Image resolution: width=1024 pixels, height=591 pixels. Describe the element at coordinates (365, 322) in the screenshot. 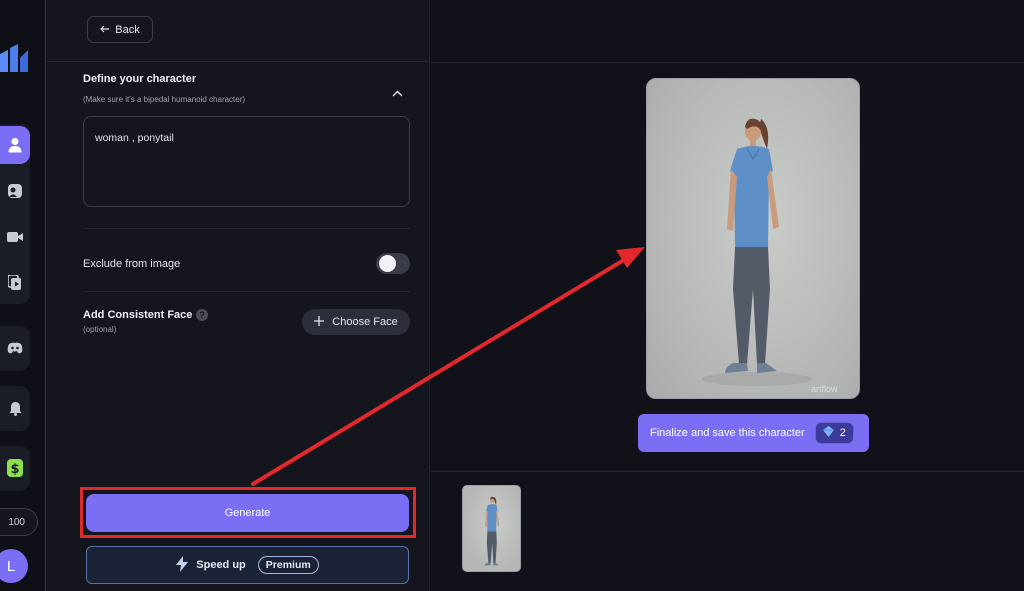

I see `choose-face-label: Choose Face` at that location.